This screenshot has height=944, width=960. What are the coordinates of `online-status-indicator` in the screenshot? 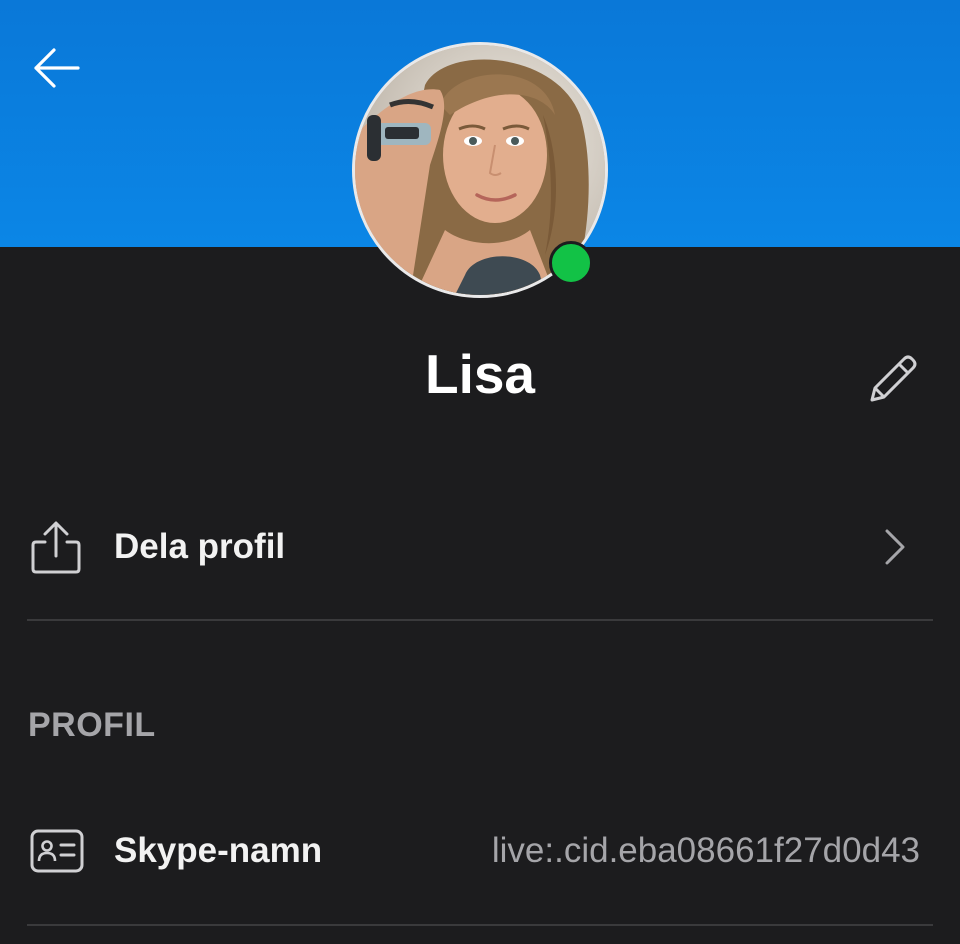 It's located at (571, 263).